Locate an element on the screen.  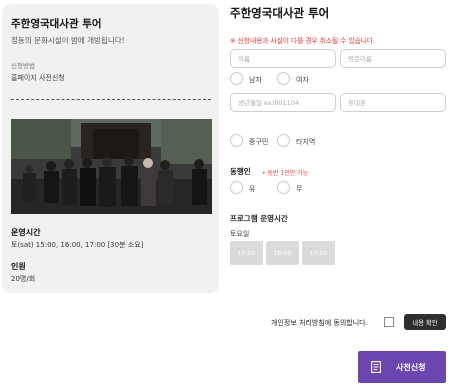
english-name-input is located at coordinates (393, 58).